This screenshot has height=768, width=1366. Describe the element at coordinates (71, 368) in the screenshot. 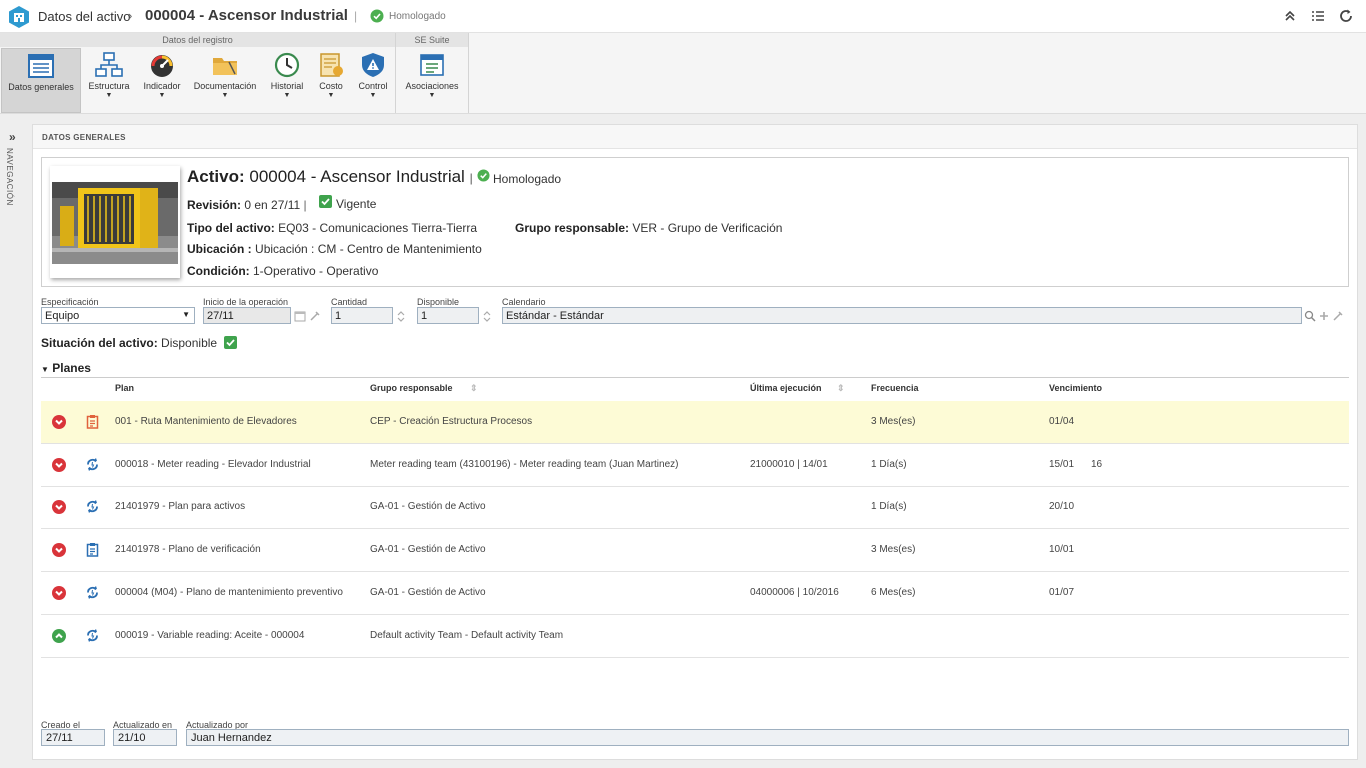

I see `planes-title: Planes` at that location.